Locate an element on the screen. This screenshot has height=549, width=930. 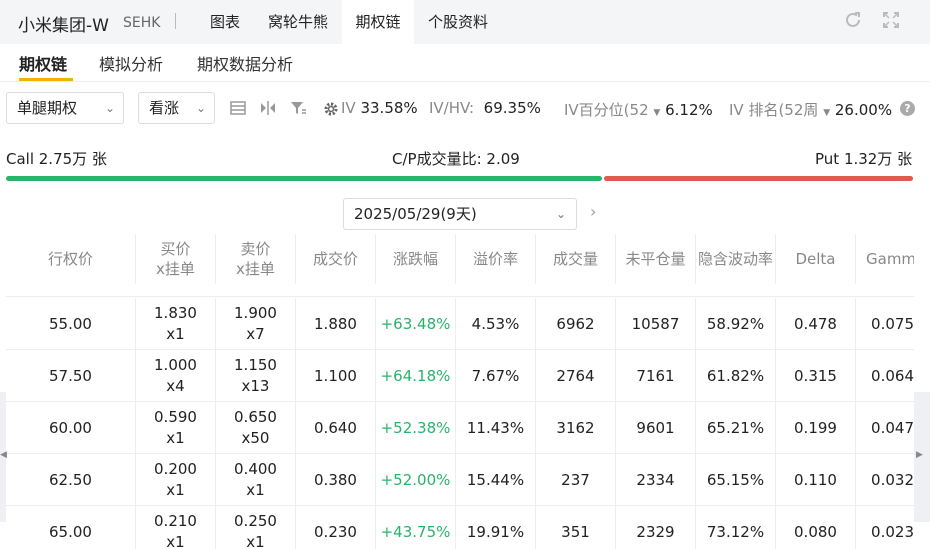
chevron-right-icon: › is located at coordinates (593, 211).